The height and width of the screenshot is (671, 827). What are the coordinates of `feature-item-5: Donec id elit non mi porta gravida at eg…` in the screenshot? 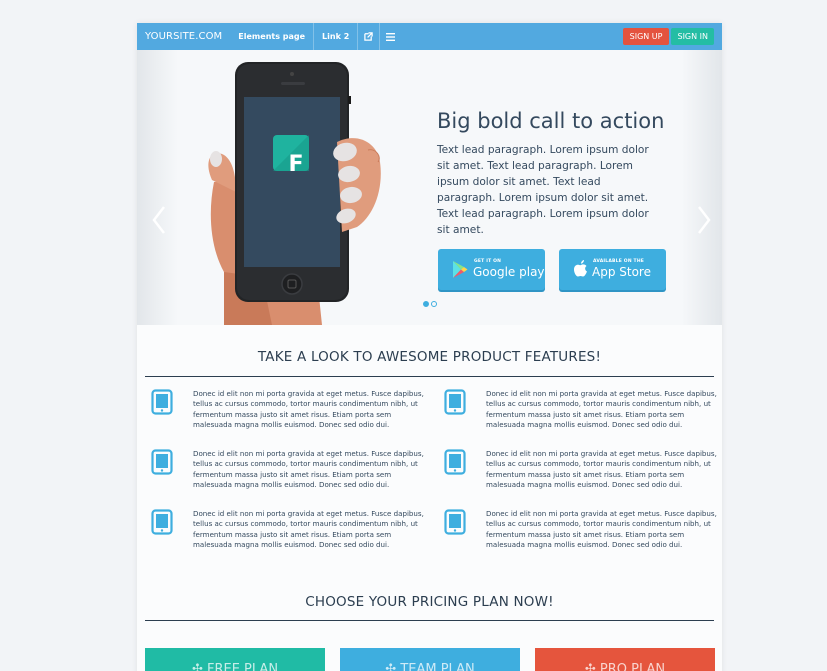 It's located at (285, 536).